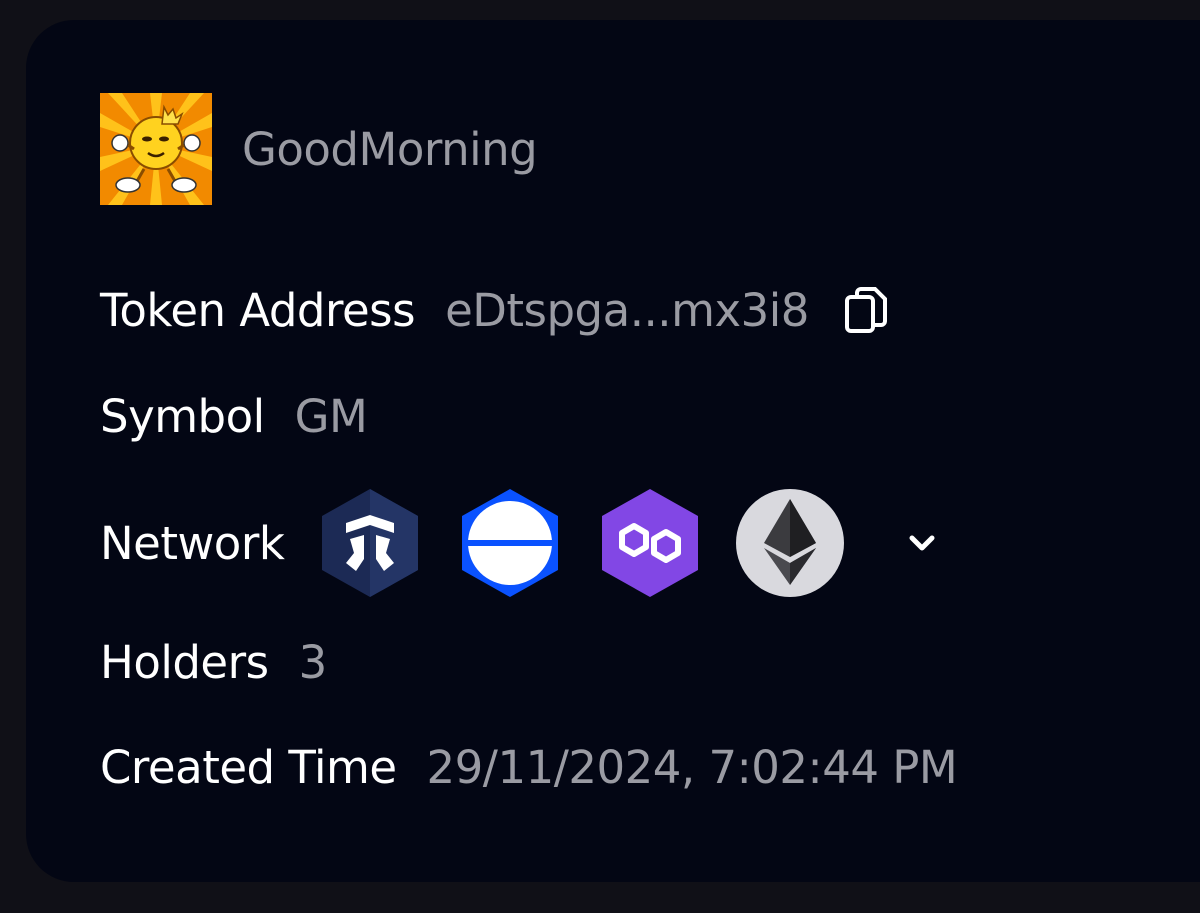  What do you see at coordinates (790, 543) in the screenshot?
I see `ethereum-icon` at bounding box center [790, 543].